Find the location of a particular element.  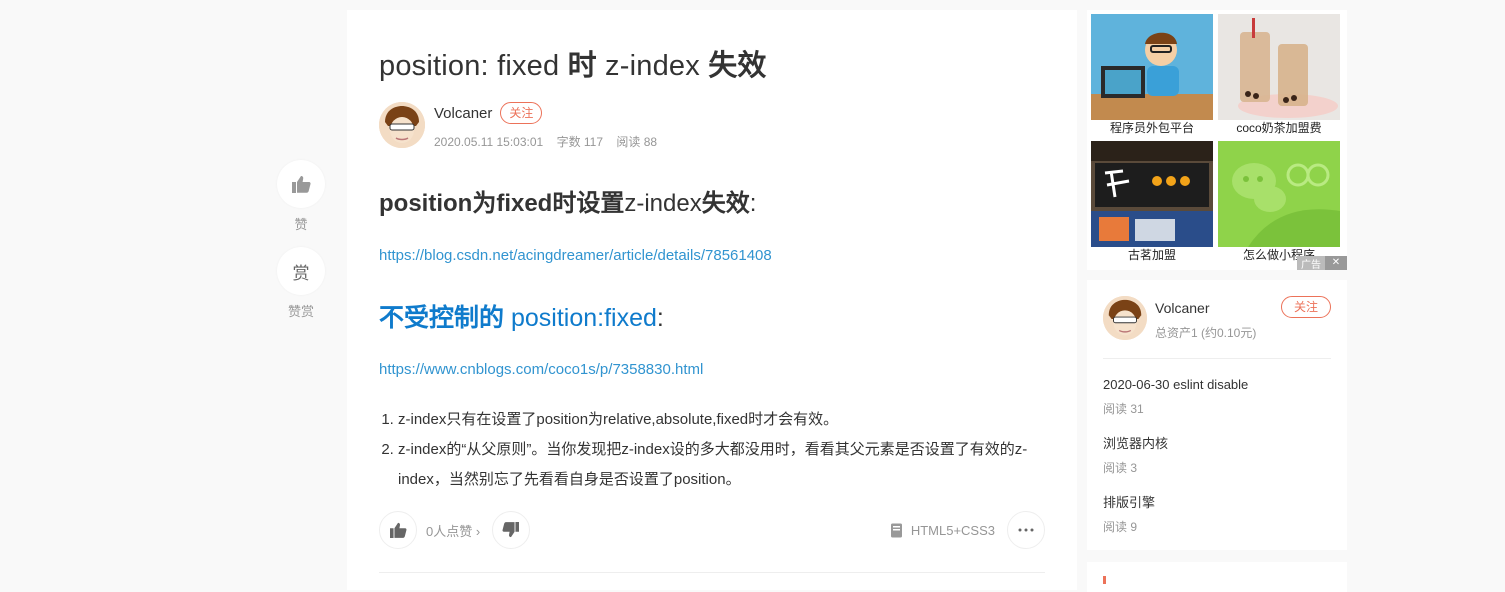

divider is located at coordinates (712, 572).